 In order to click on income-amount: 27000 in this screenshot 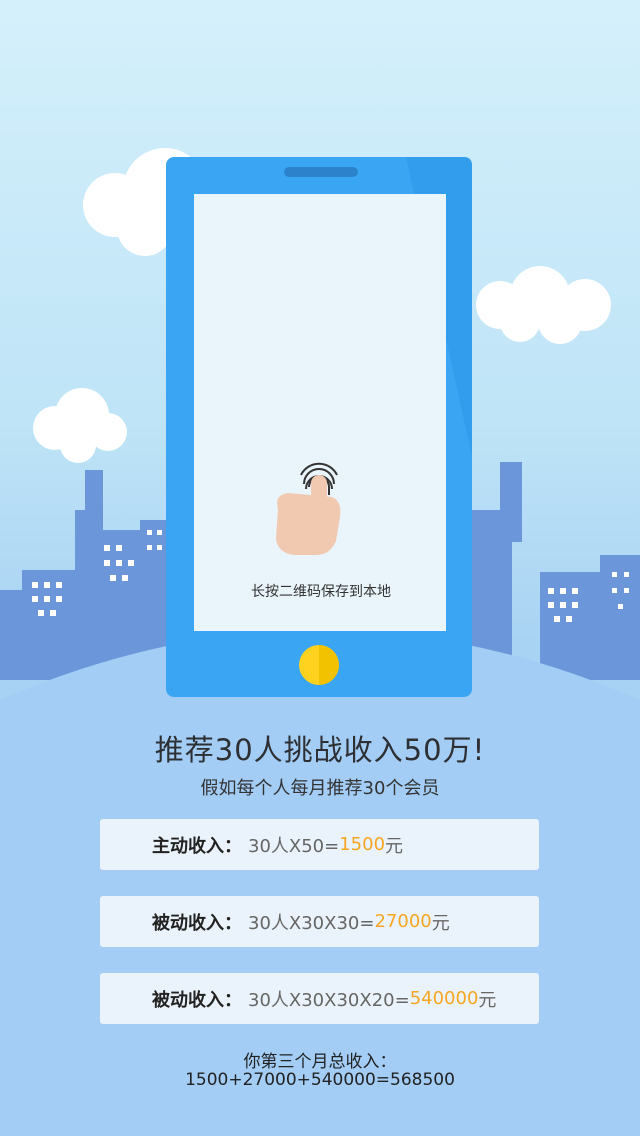, I will do `click(403, 921)`.